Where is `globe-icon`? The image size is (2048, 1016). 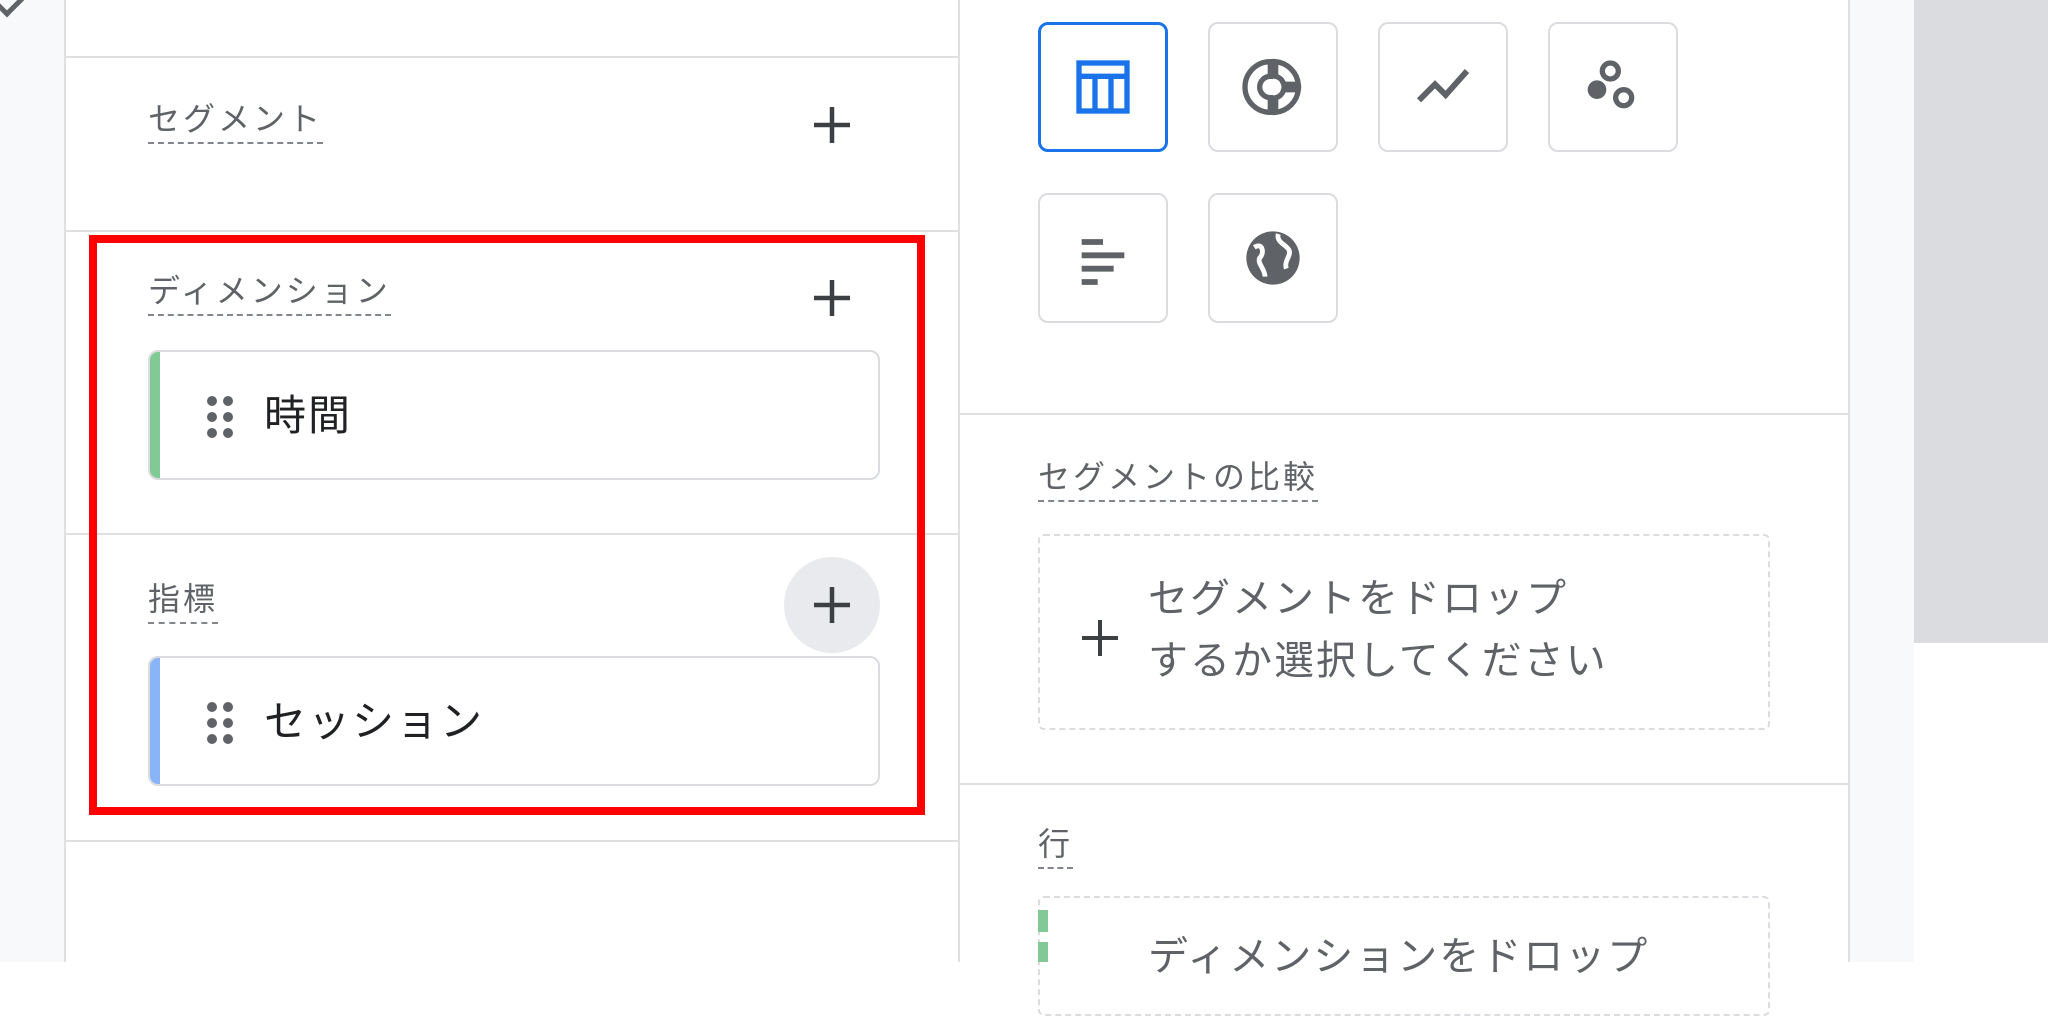 globe-icon is located at coordinates (1273, 258).